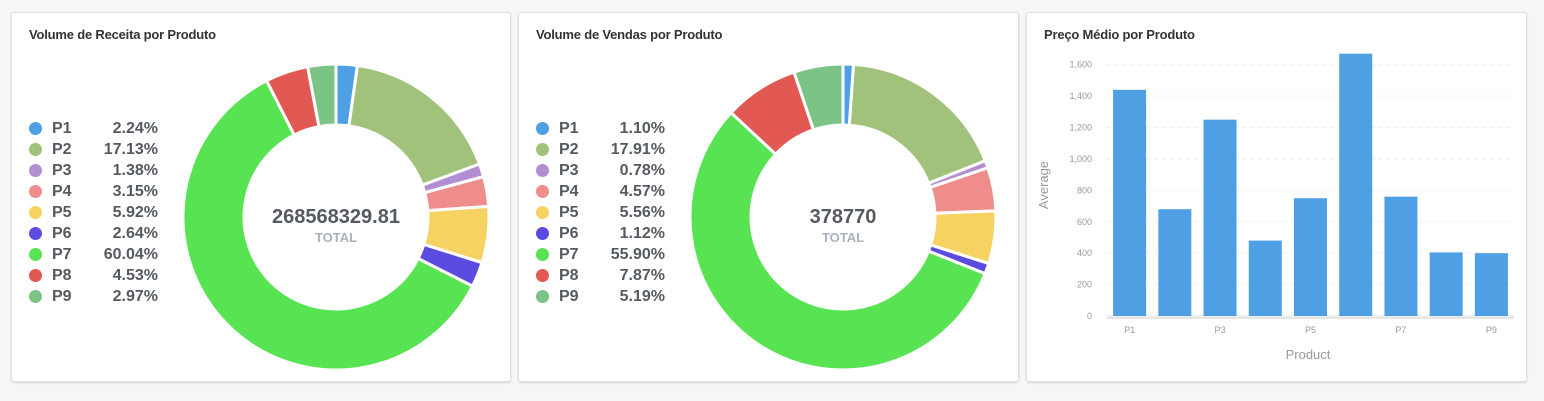 The width and height of the screenshot is (1544, 401). Describe the element at coordinates (642, 170) in the screenshot. I see `legend-percent: 0.78%` at that location.